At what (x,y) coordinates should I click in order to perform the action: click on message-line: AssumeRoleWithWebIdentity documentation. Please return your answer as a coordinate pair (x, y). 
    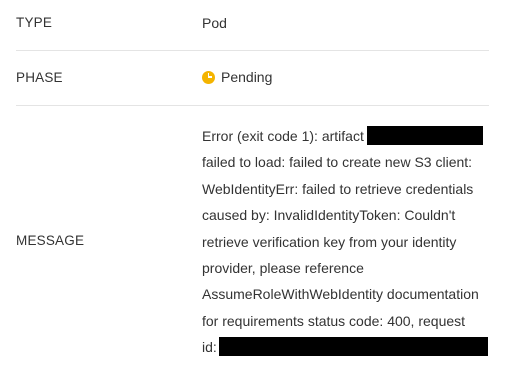
    Looking at the image, I should click on (340, 294).